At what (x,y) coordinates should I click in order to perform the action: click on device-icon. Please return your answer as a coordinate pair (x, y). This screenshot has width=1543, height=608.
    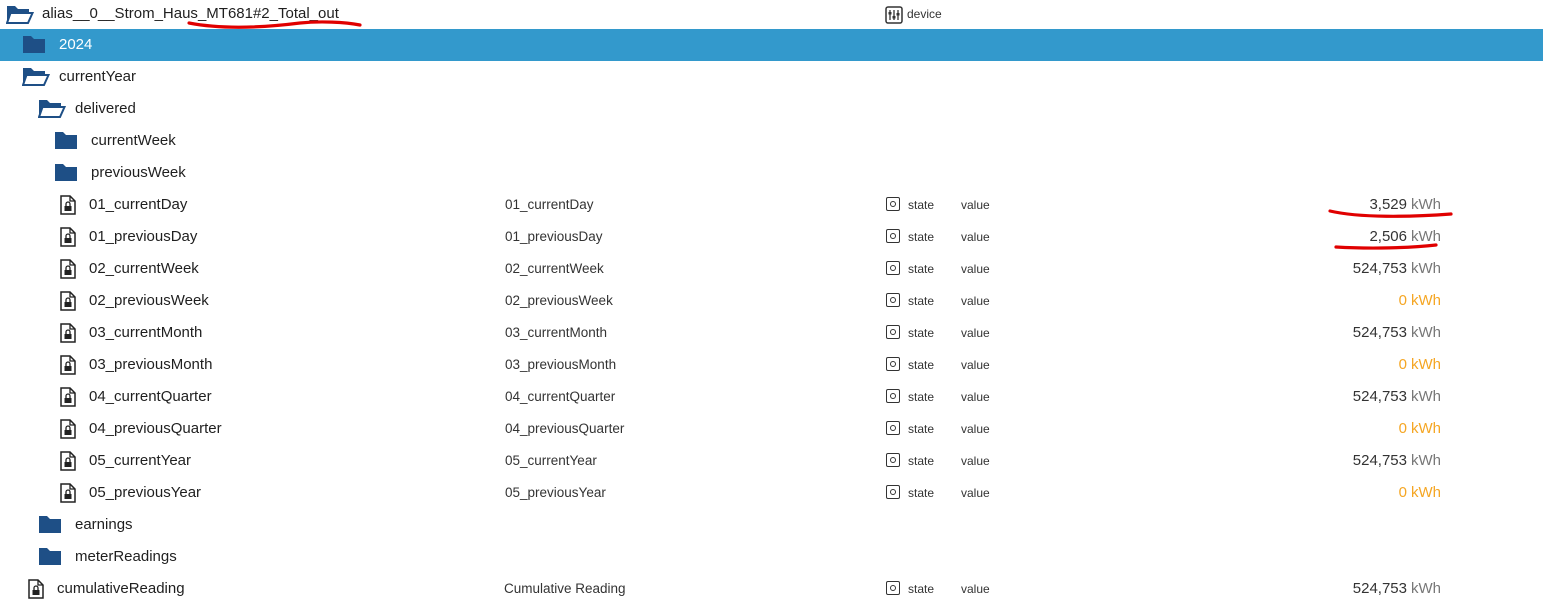
    Looking at the image, I should click on (894, 15).